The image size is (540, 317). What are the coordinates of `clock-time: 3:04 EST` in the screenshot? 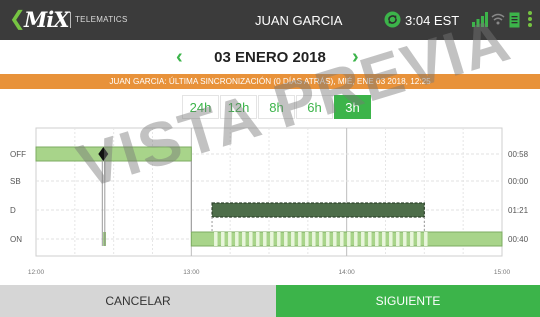 It's located at (432, 20).